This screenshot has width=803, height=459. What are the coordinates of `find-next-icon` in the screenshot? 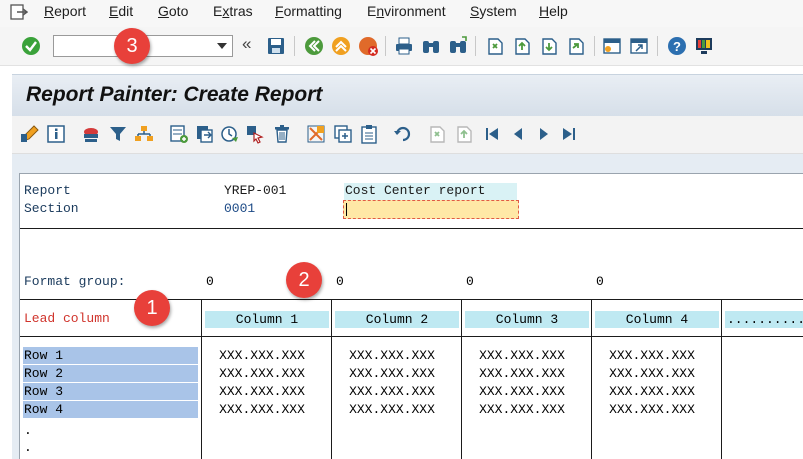 It's located at (458, 46).